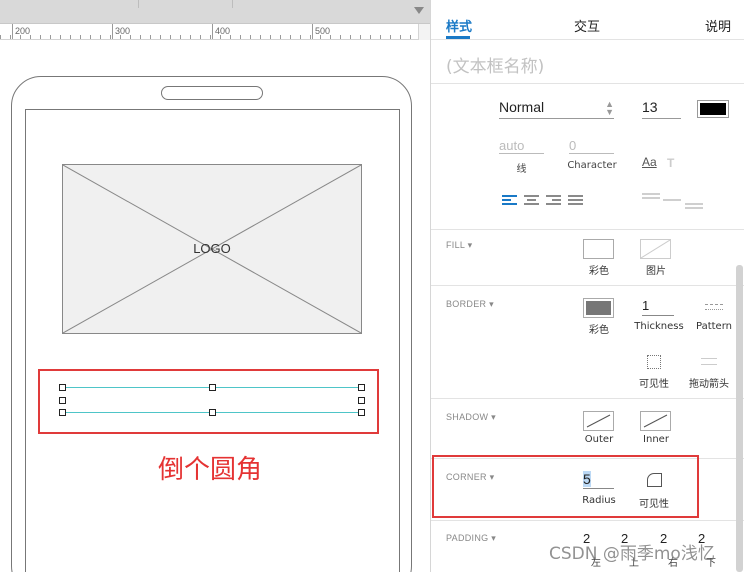 Image resolution: width=744 pixels, height=572 pixels. What do you see at coordinates (739, 418) in the screenshot?
I see `panel-scrollbar` at bounding box center [739, 418].